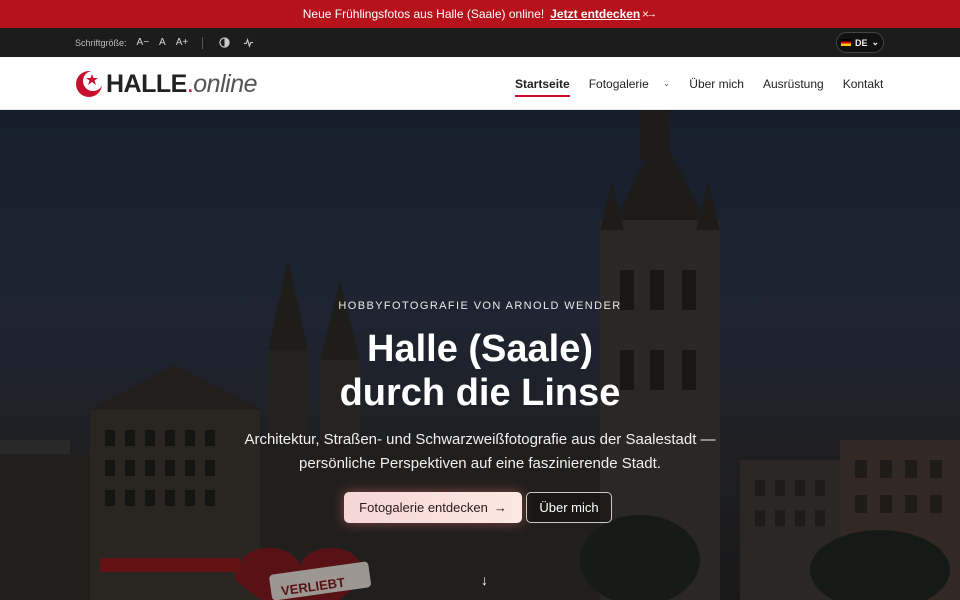  What do you see at coordinates (542, 87) in the screenshot?
I see `nav-item-startseite: Startseite` at bounding box center [542, 87].